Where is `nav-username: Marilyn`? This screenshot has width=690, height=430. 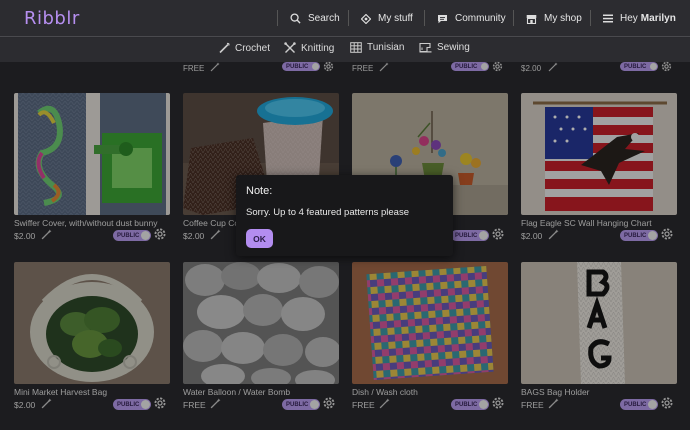
nav-username: Marilyn is located at coordinates (658, 18).